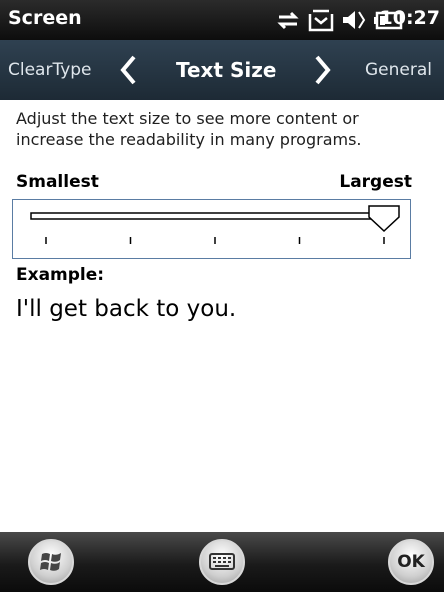 This screenshot has height=592, width=444. Describe the element at coordinates (288, 22) in the screenshot. I see `data-sync-icon` at that location.